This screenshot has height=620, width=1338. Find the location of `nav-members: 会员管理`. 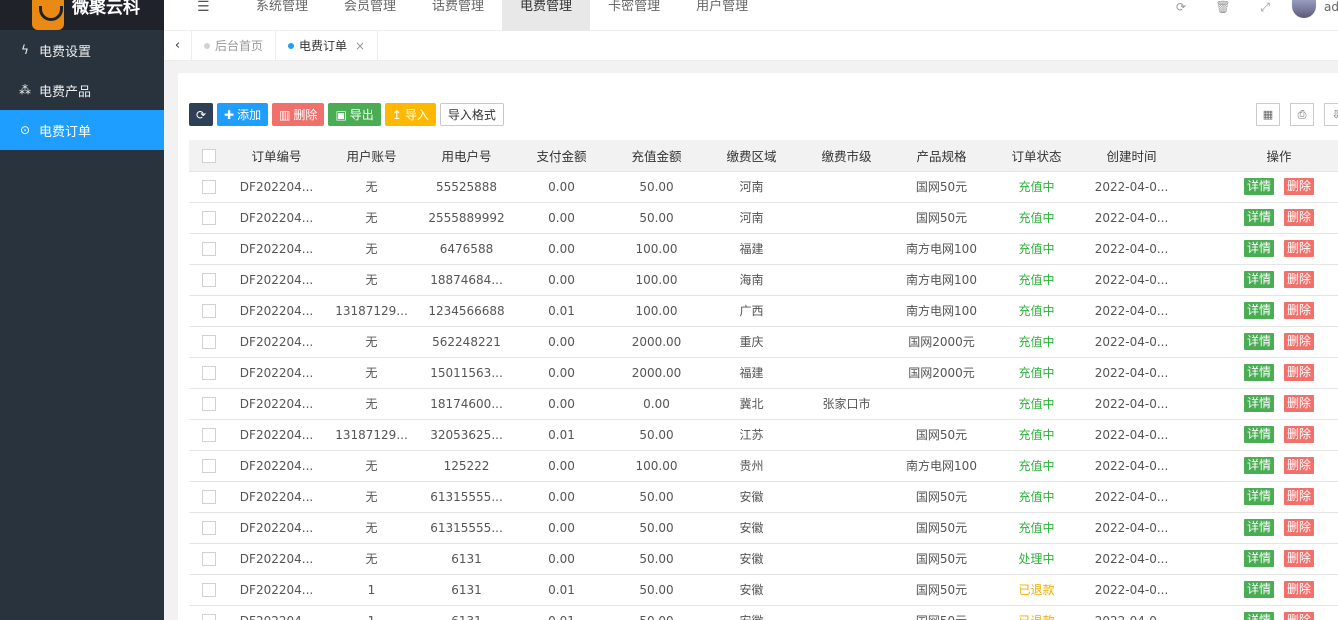

nav-members: 会员管理 is located at coordinates (370, 15).